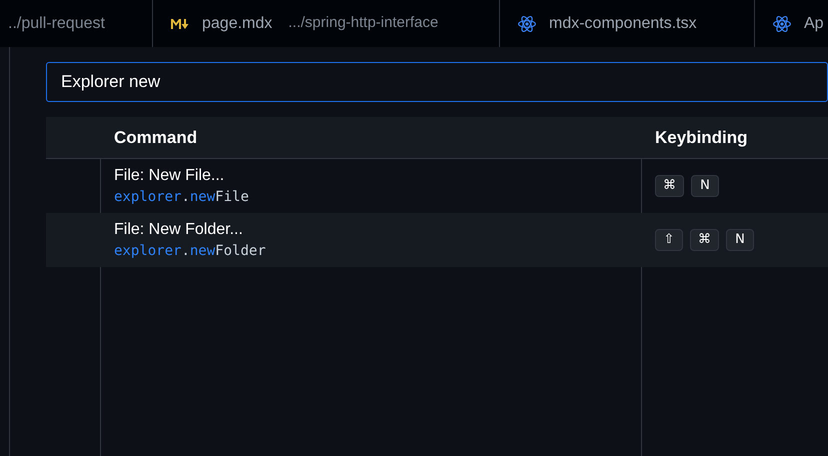  What do you see at coordinates (363, 23) in the screenshot?
I see `tab-description: .../spring-http-interface` at bounding box center [363, 23].